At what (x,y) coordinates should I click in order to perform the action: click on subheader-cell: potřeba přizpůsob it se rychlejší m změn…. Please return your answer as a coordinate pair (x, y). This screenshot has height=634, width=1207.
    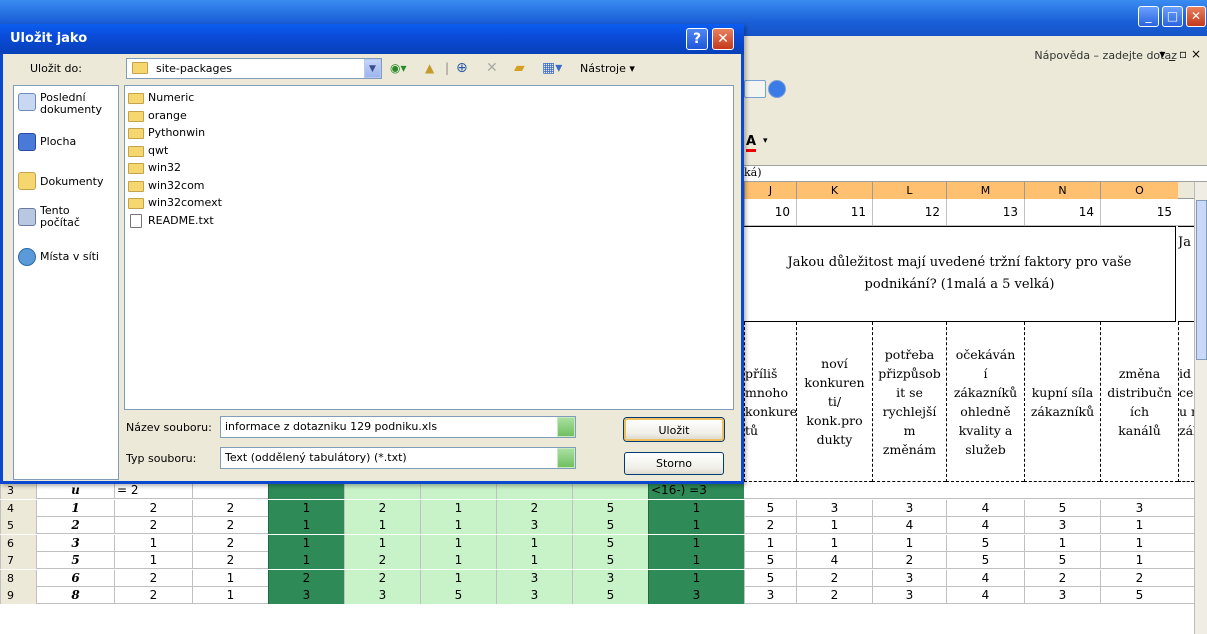
    Looking at the image, I should click on (909, 402).